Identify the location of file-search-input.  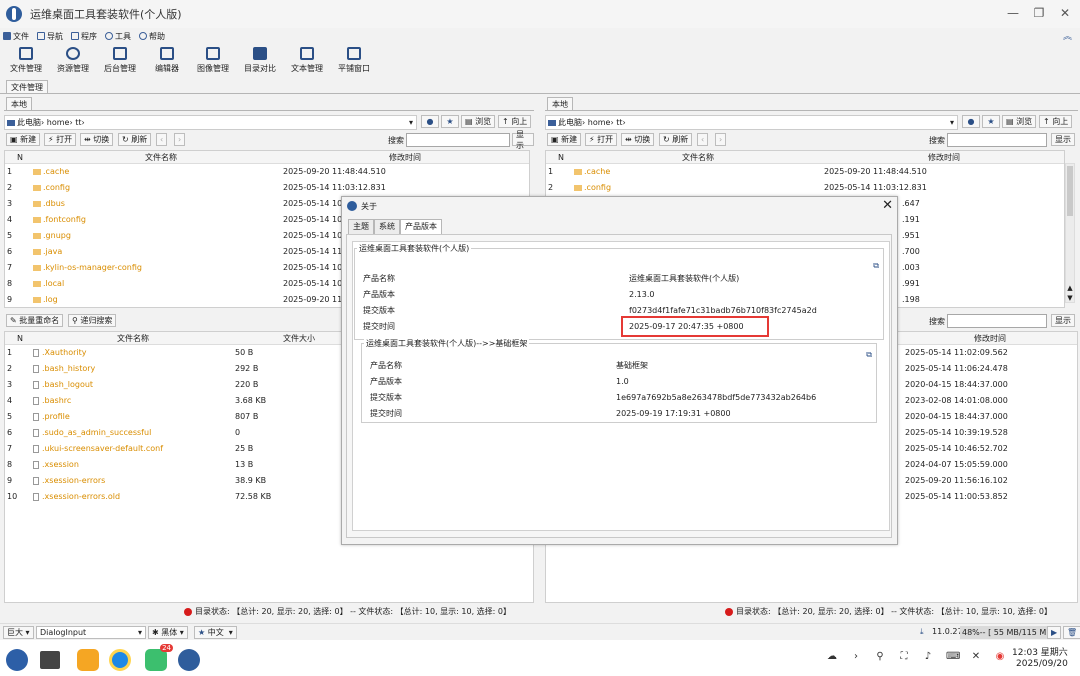
(997, 321).